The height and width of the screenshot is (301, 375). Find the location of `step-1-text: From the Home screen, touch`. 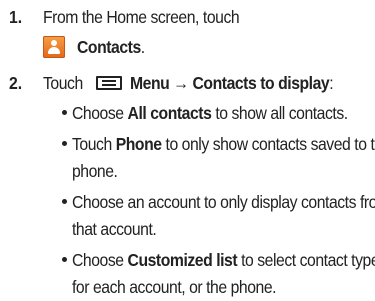

step-1-text: From the Home screen, touch is located at coordinates (141, 17).